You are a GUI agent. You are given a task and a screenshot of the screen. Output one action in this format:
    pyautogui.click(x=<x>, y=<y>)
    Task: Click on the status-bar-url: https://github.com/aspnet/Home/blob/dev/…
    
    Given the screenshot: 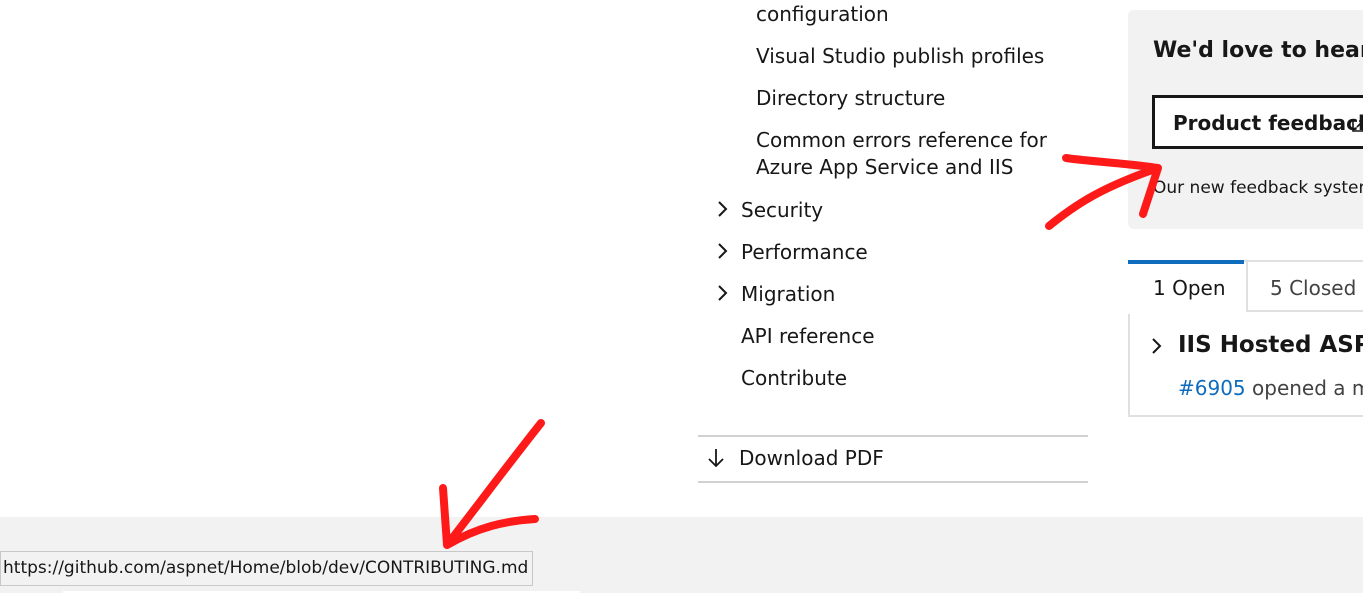 What is the action you would take?
    pyautogui.click(x=267, y=568)
    